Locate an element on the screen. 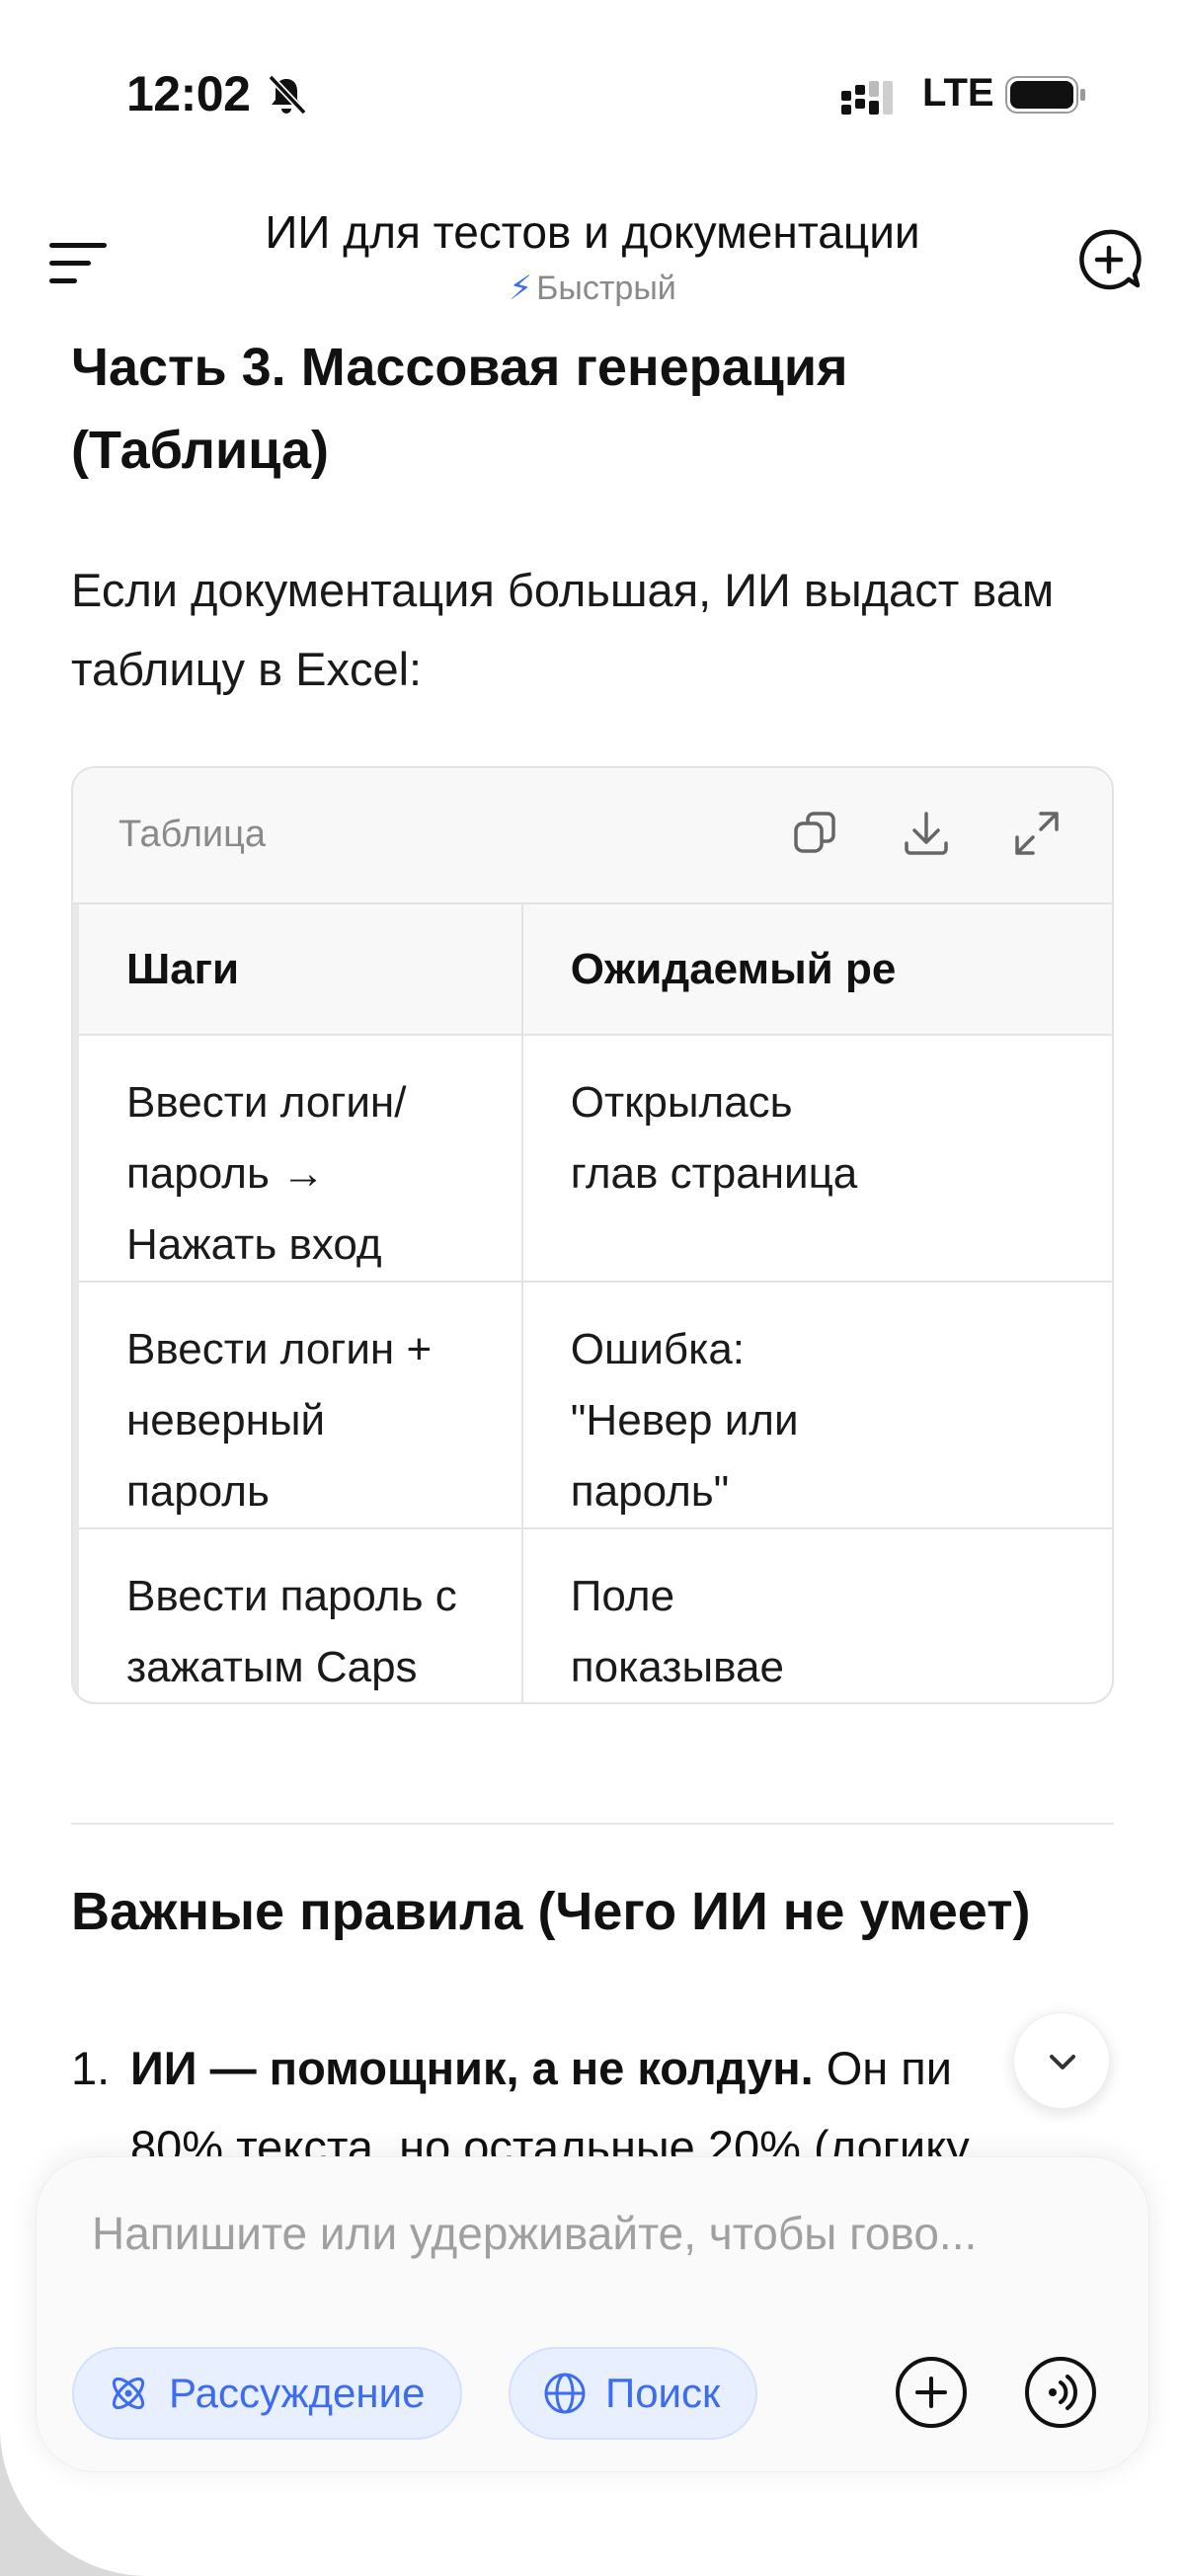 The image size is (1185, 2576). chevron-down-icon is located at coordinates (1063, 2062).